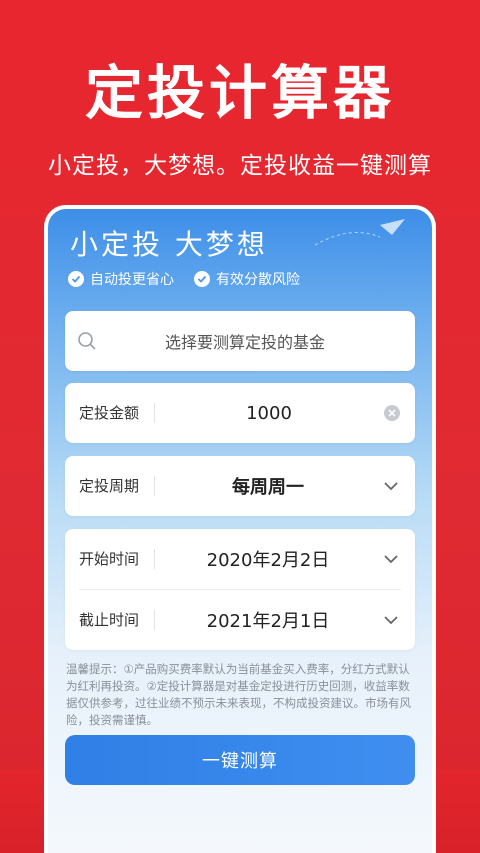 The width and height of the screenshot is (480, 853). I want to click on feature-item: 自动投更省心, so click(121, 279).